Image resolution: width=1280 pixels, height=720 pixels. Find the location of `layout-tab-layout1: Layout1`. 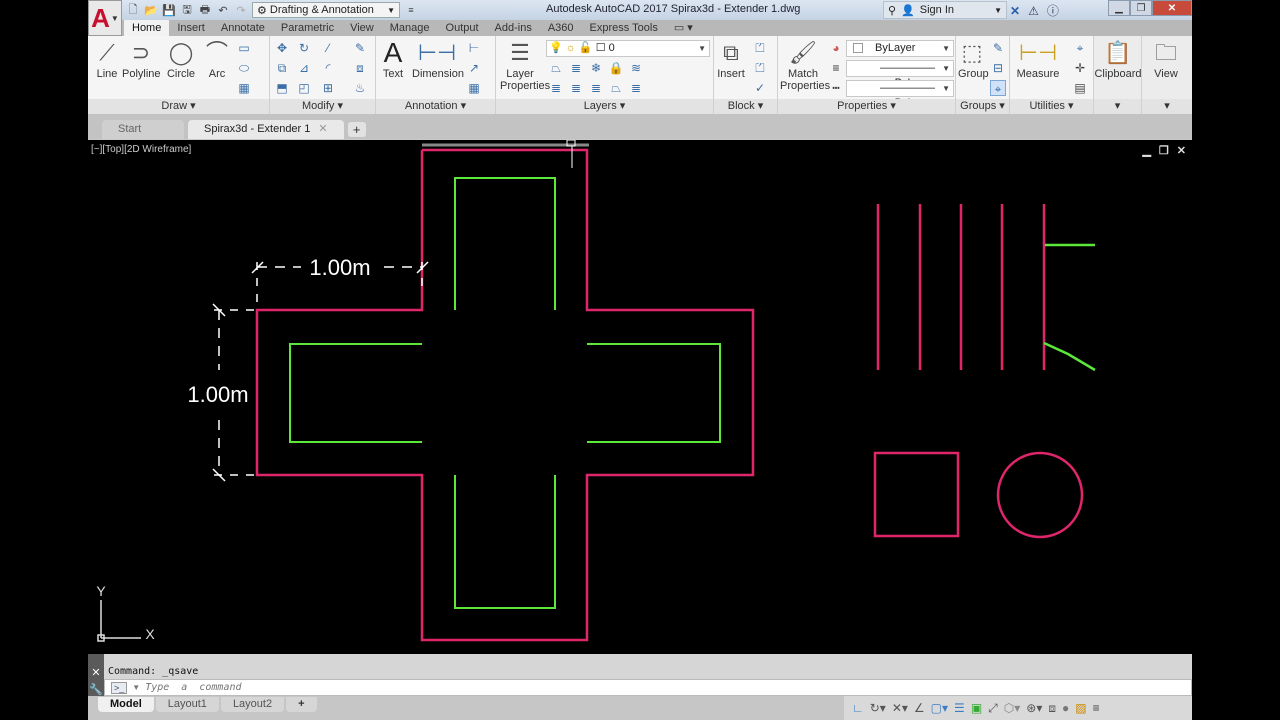

layout-tab-layout1: Layout1 is located at coordinates (187, 704).